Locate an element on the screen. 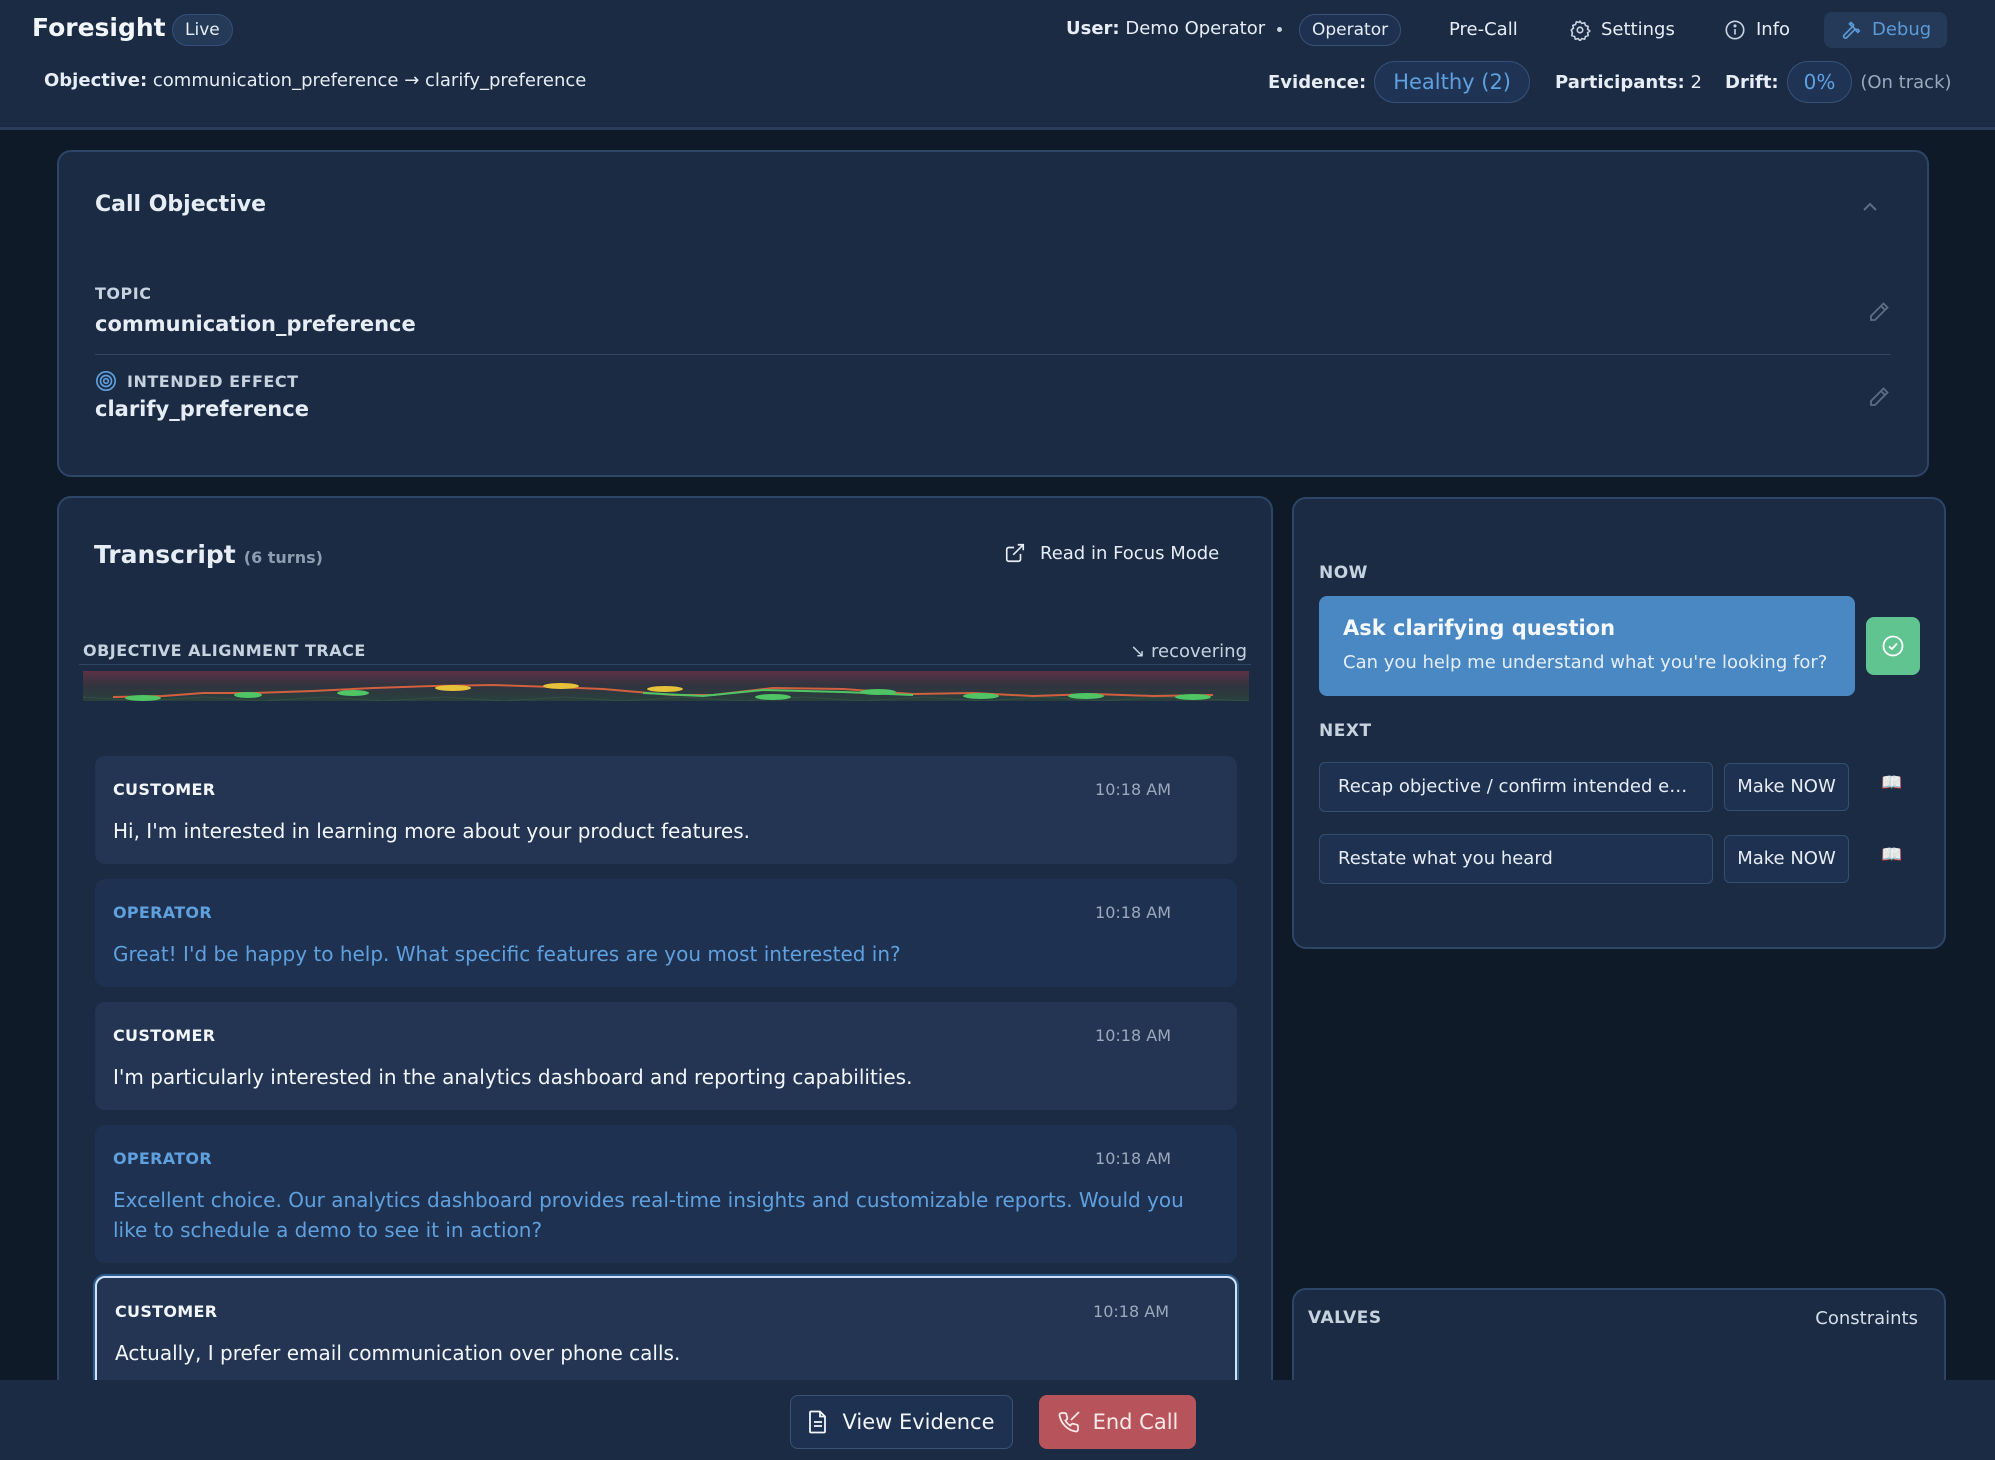  topic-label: TOPIC is located at coordinates (123, 293).